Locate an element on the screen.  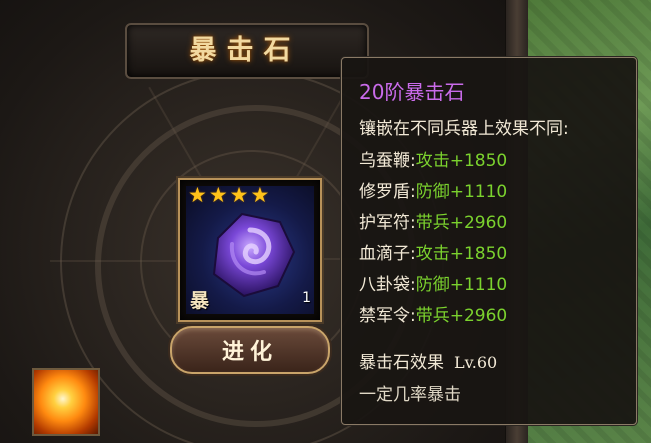
effect-row: 血滴子:攻击+1850 is located at coordinates (433, 254).